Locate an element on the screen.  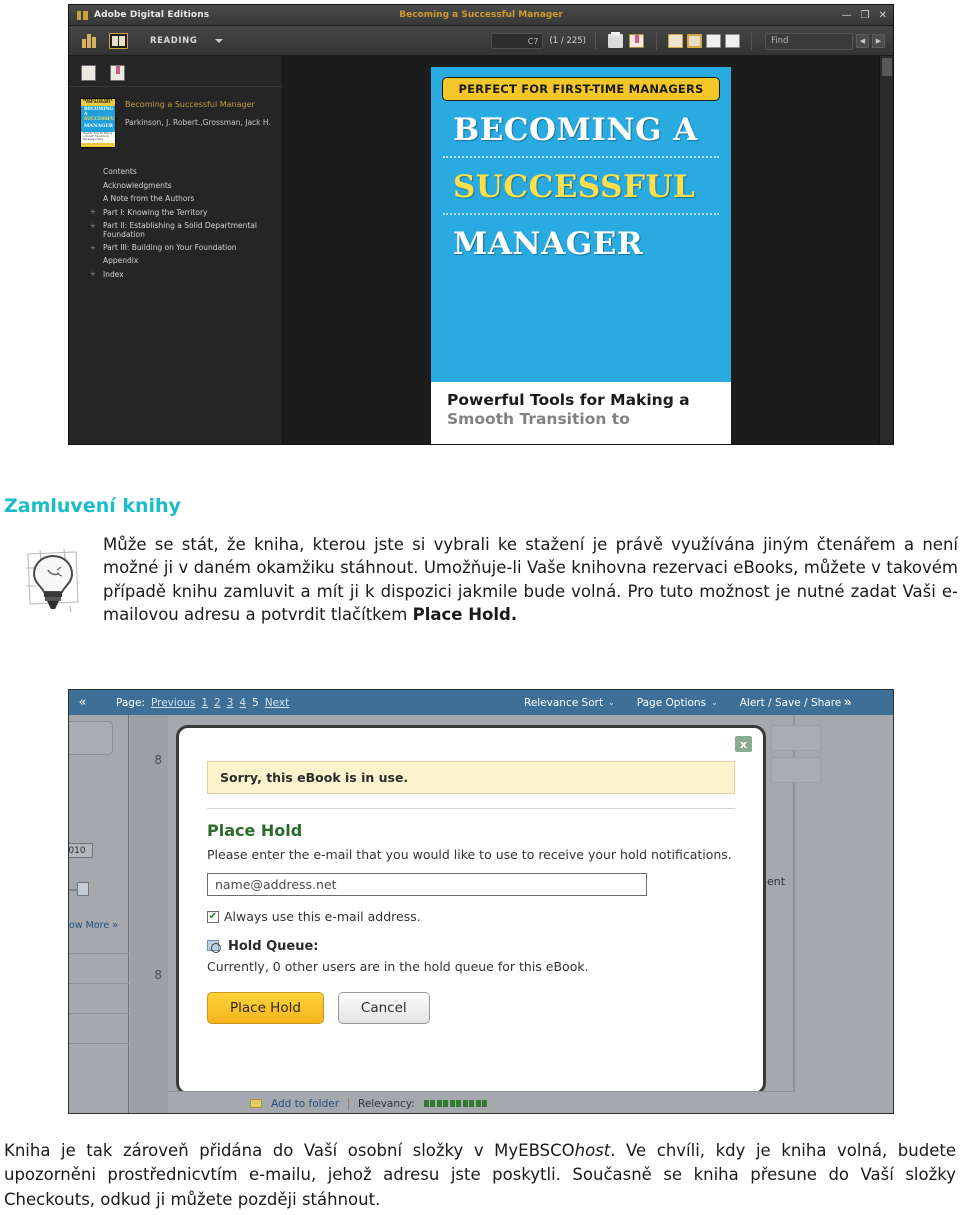
tab-bookmarks-icon is located at coordinates (117, 73).